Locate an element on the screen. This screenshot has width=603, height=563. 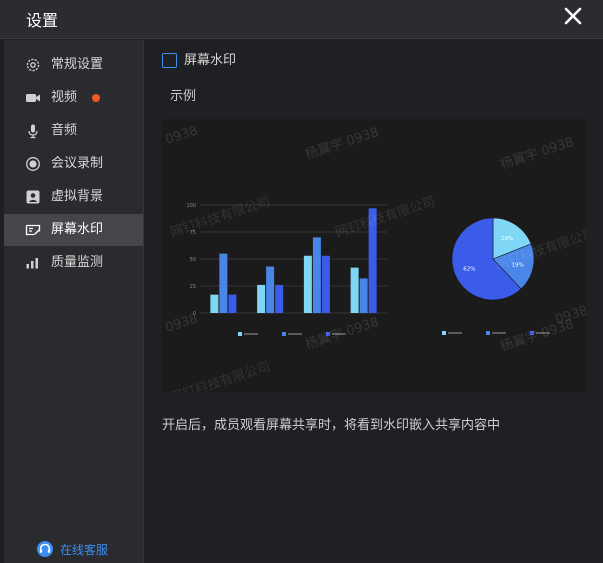
online-service-link: 在线客服 is located at coordinates (72, 549).